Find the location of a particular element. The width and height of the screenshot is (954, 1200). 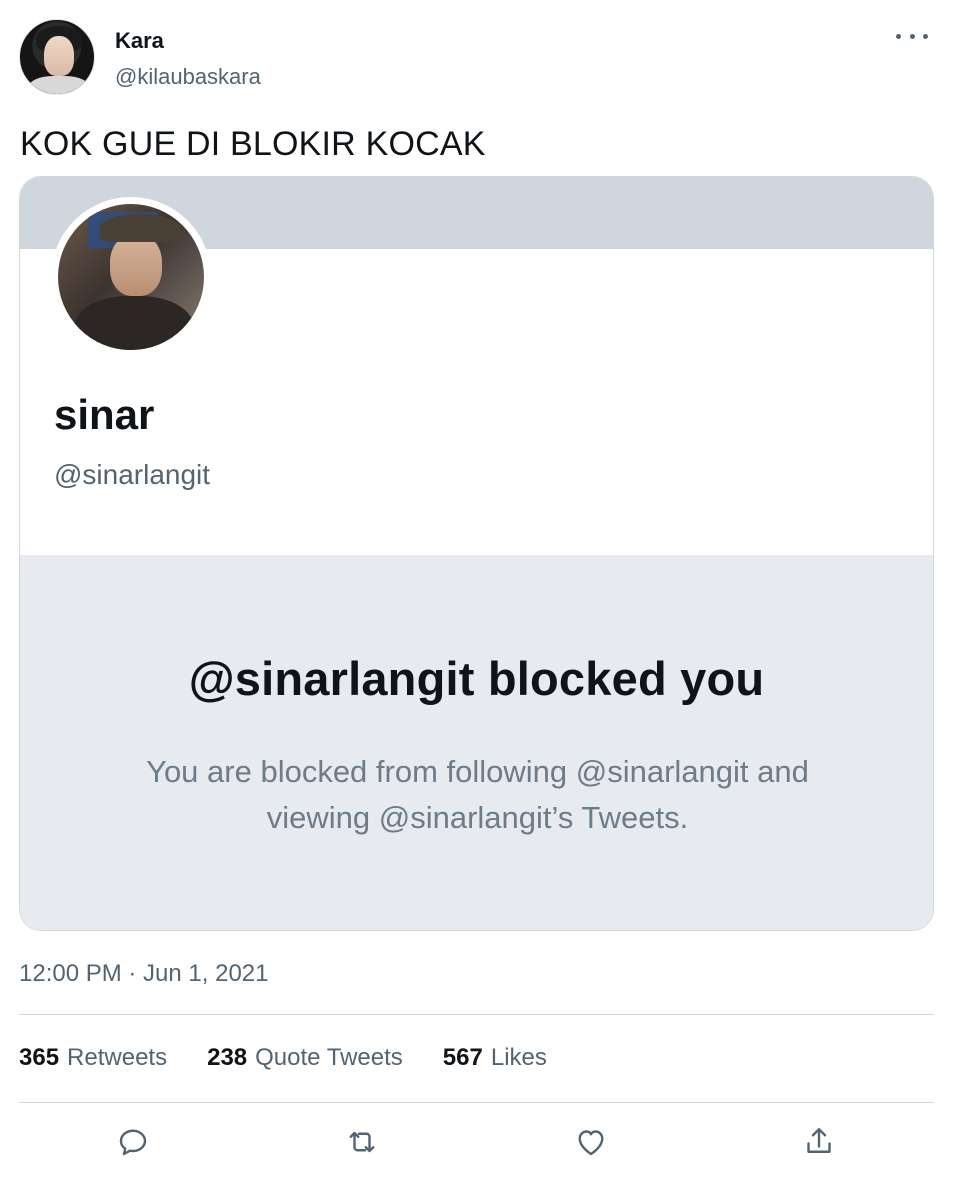

author-handle: @kilaubaskara is located at coordinates (188, 77).